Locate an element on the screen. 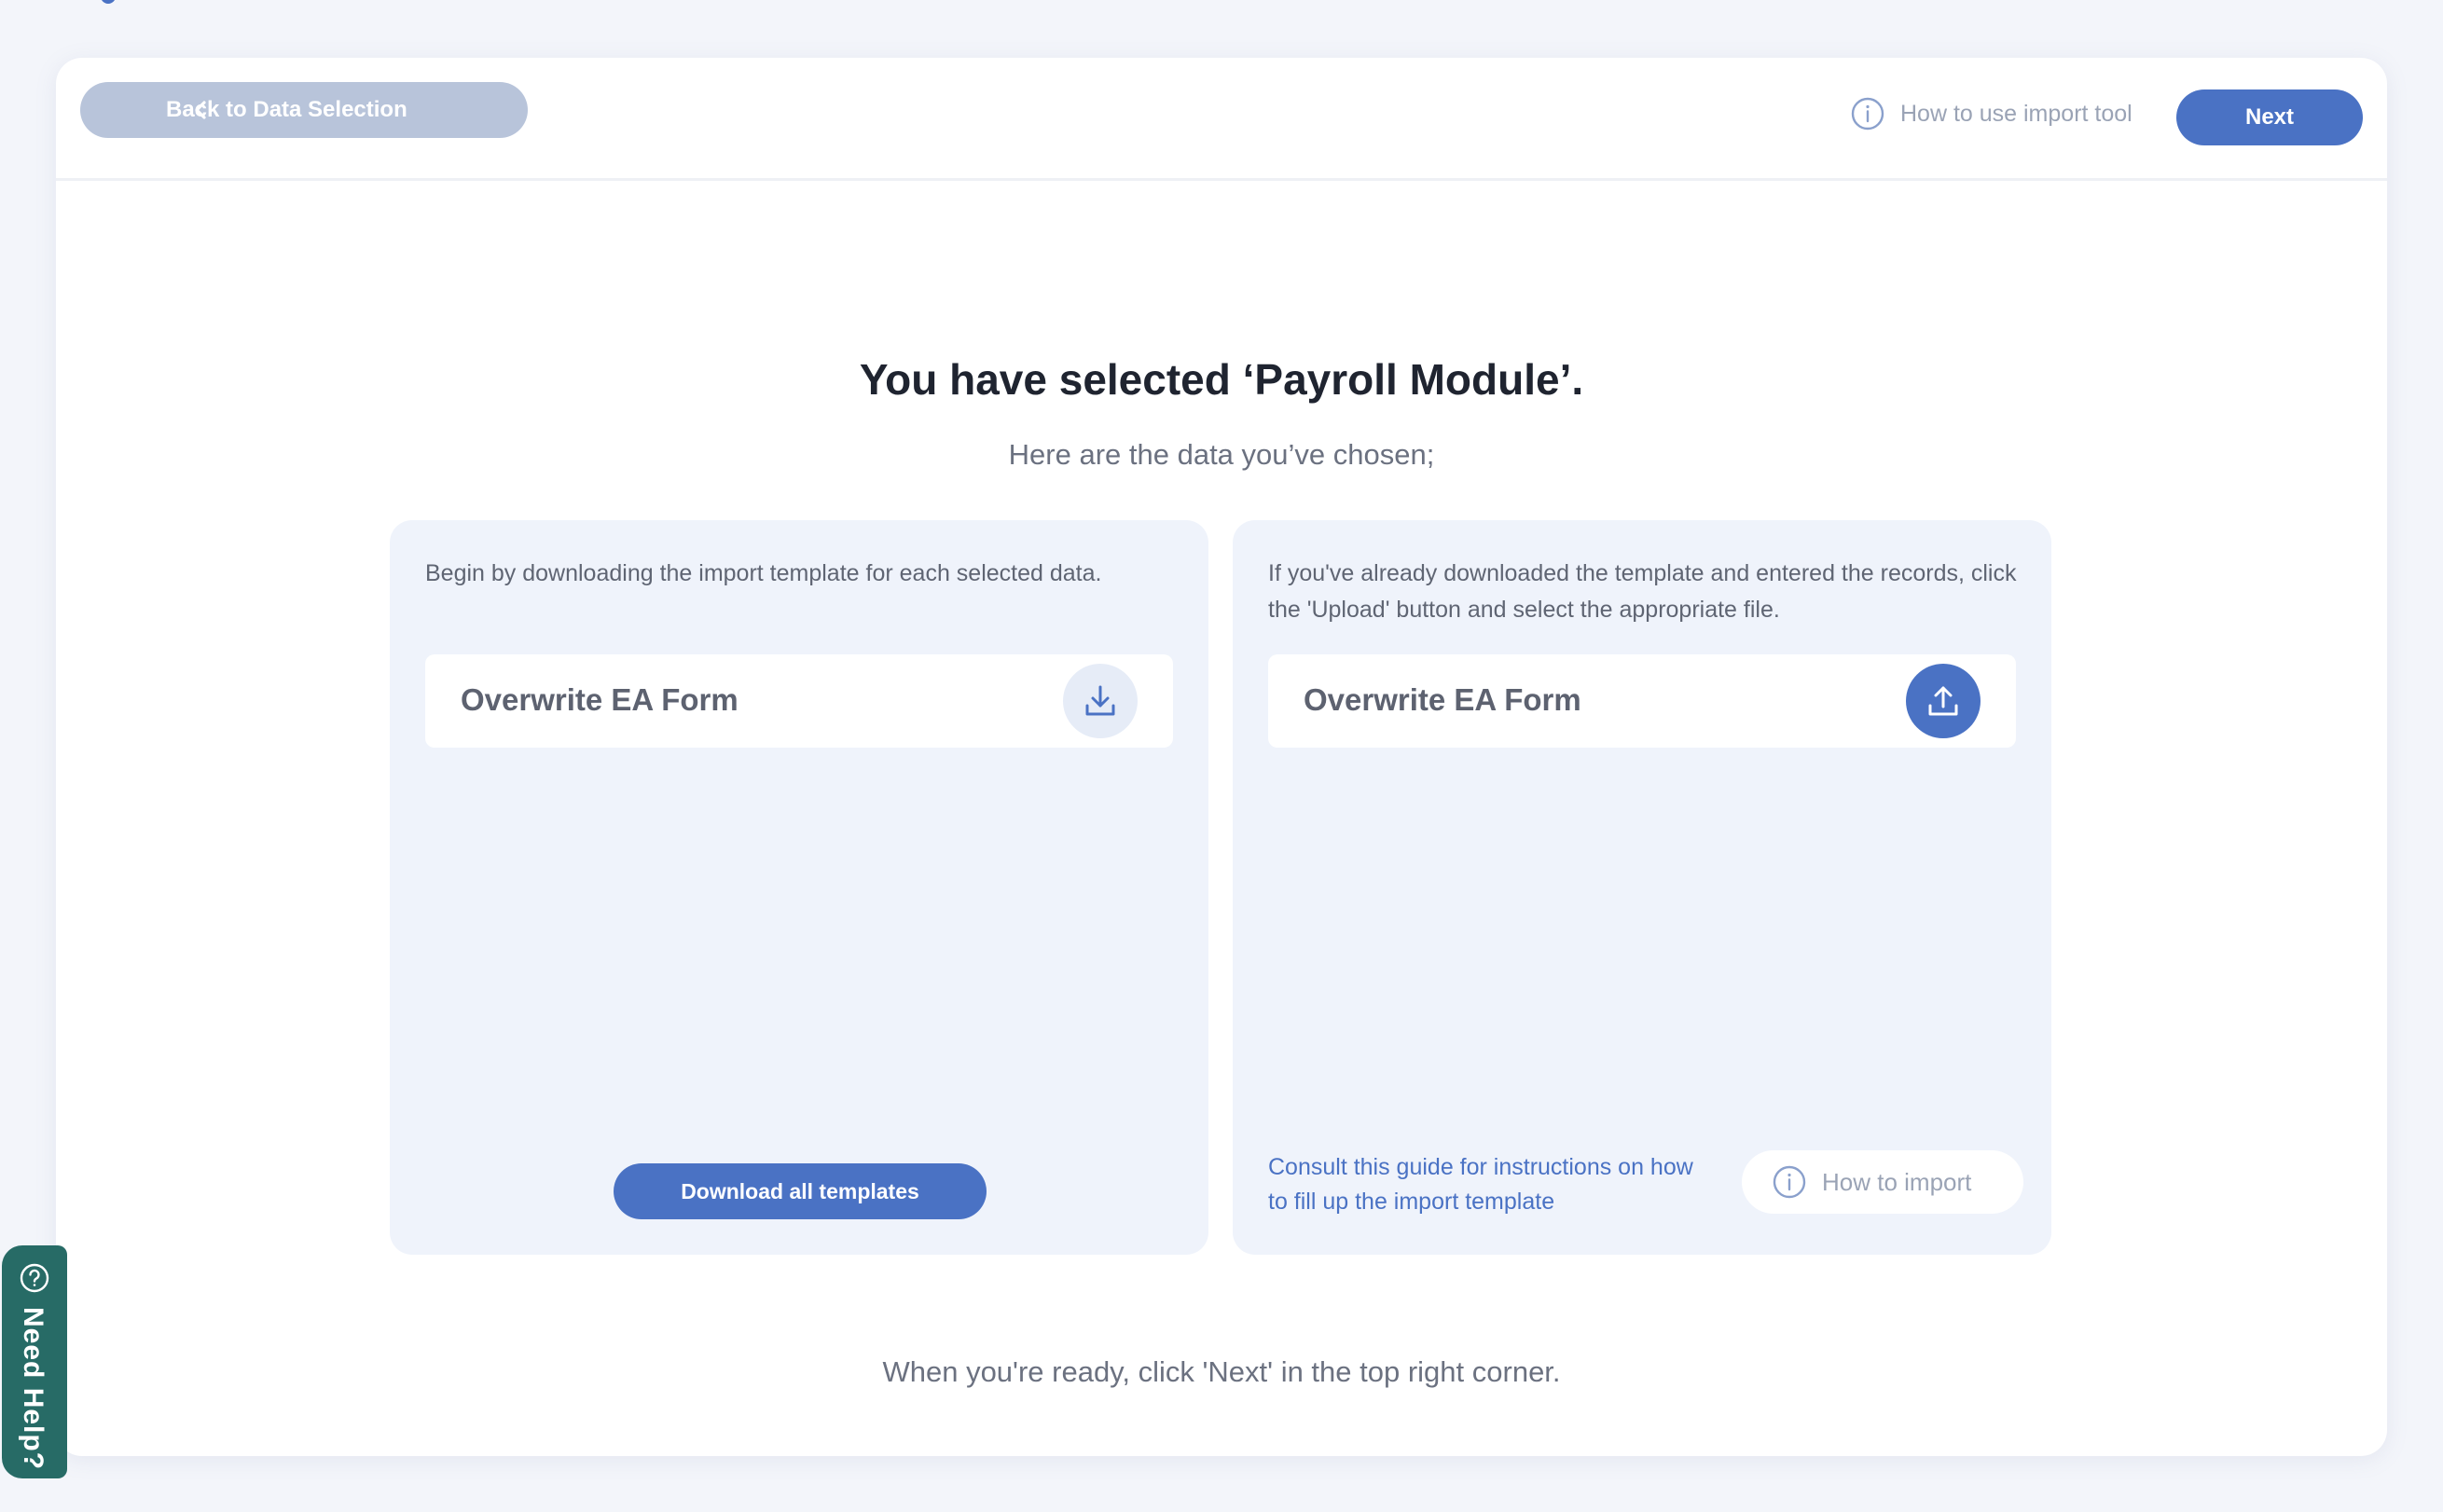  upload-file-button is located at coordinates (1944, 701).